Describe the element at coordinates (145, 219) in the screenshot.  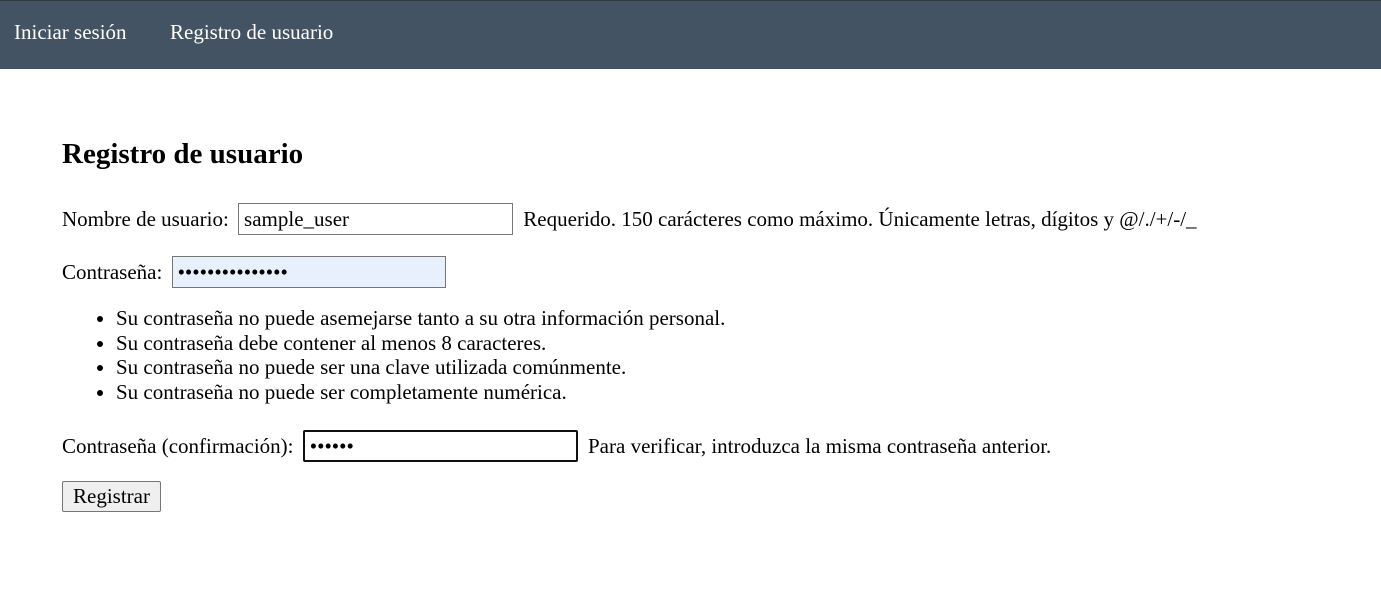
I see `username-label: Nombre de usuario:` at that location.